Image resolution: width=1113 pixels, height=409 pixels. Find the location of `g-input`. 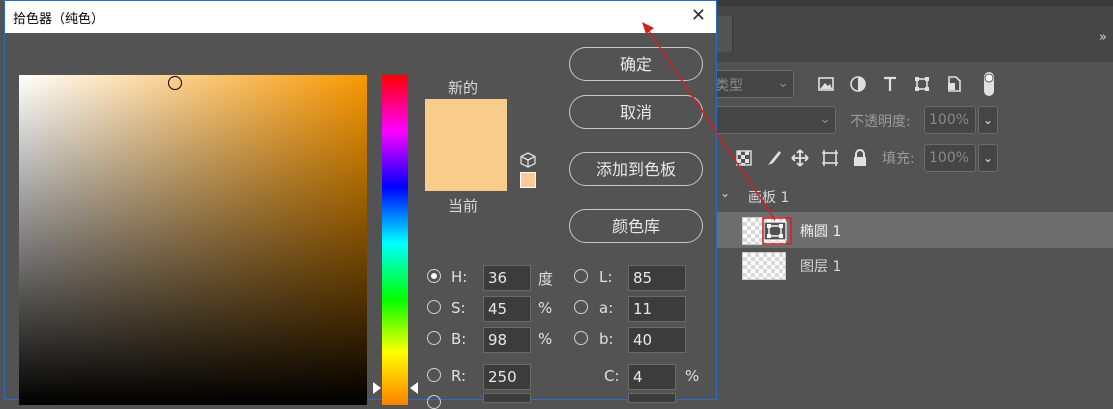

g-input is located at coordinates (507, 398).